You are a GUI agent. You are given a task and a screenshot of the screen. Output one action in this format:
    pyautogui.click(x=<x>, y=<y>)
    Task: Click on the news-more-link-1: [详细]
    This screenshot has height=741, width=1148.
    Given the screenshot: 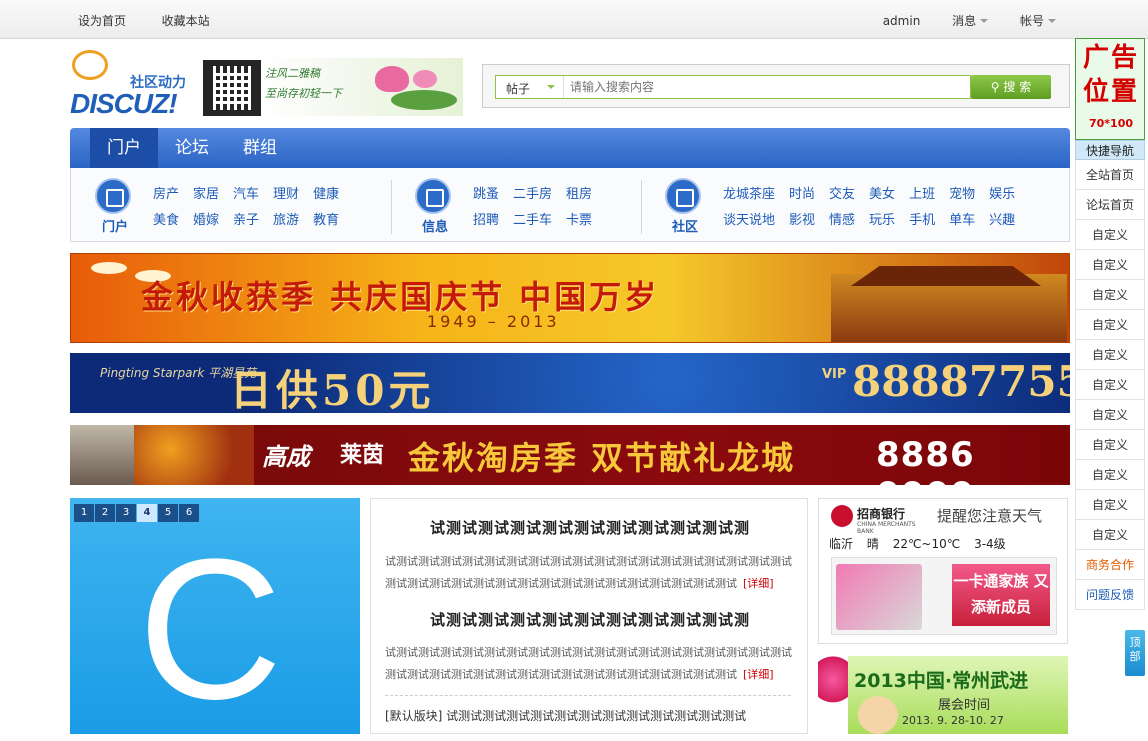 What is the action you would take?
    pyautogui.click(x=758, y=583)
    